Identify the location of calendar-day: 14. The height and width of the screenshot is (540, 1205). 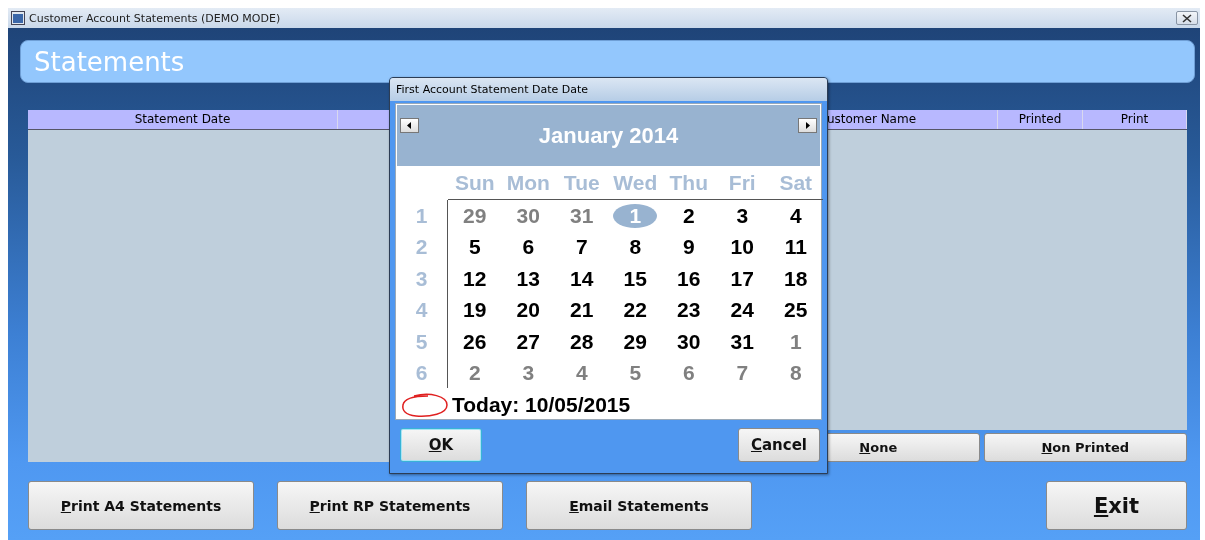
(581, 278).